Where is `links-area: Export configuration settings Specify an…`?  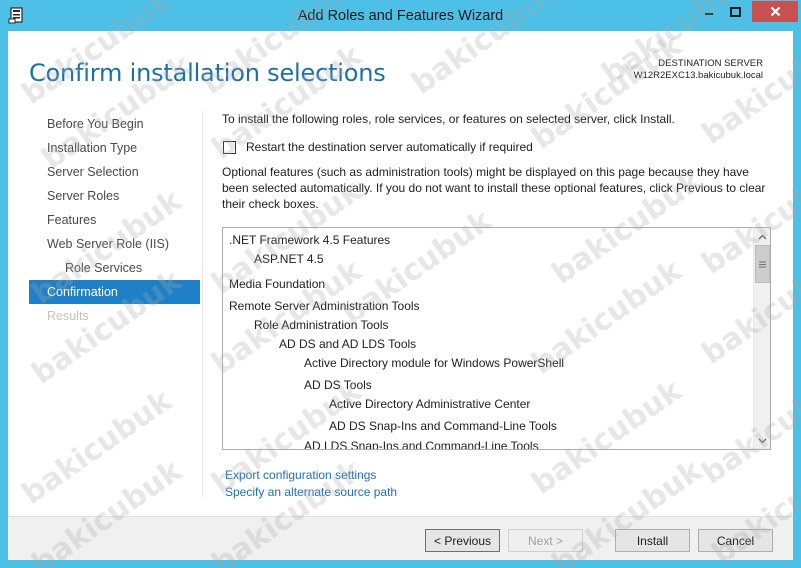
links-area: Export configuration settings Specify an… is located at coordinates (311, 484).